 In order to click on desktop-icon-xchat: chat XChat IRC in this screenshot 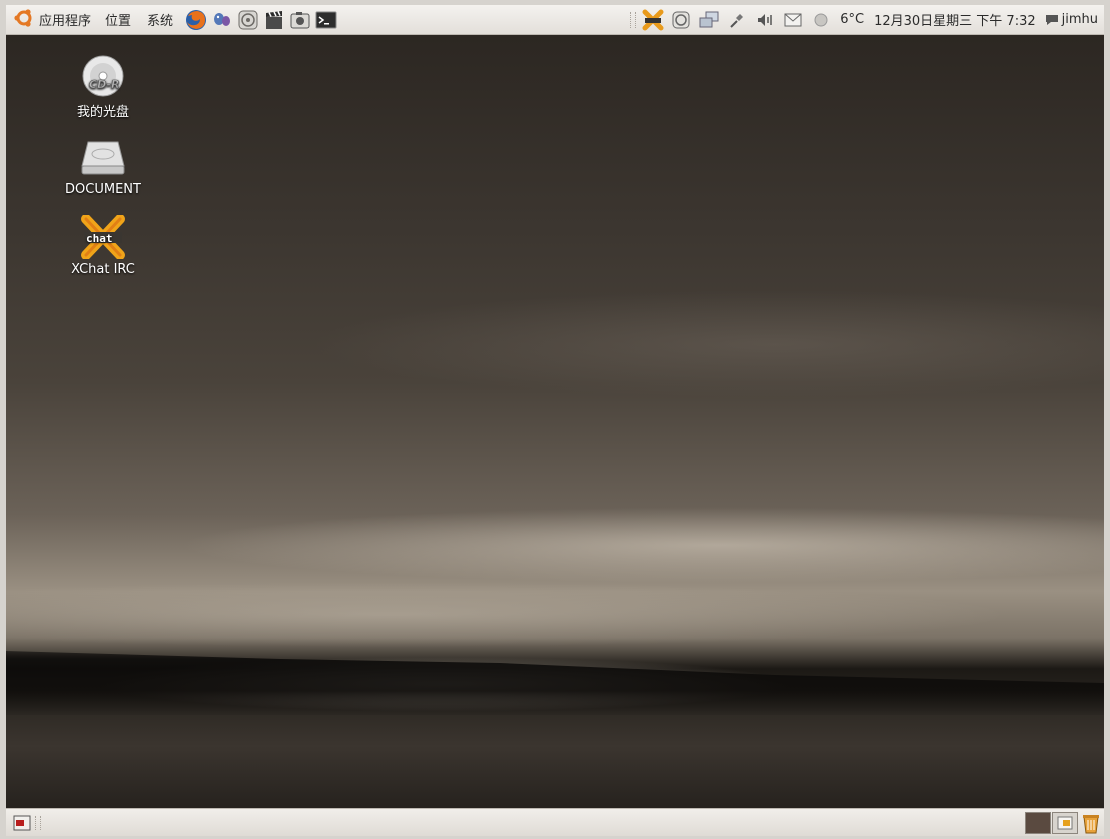, I will do `click(103, 245)`.